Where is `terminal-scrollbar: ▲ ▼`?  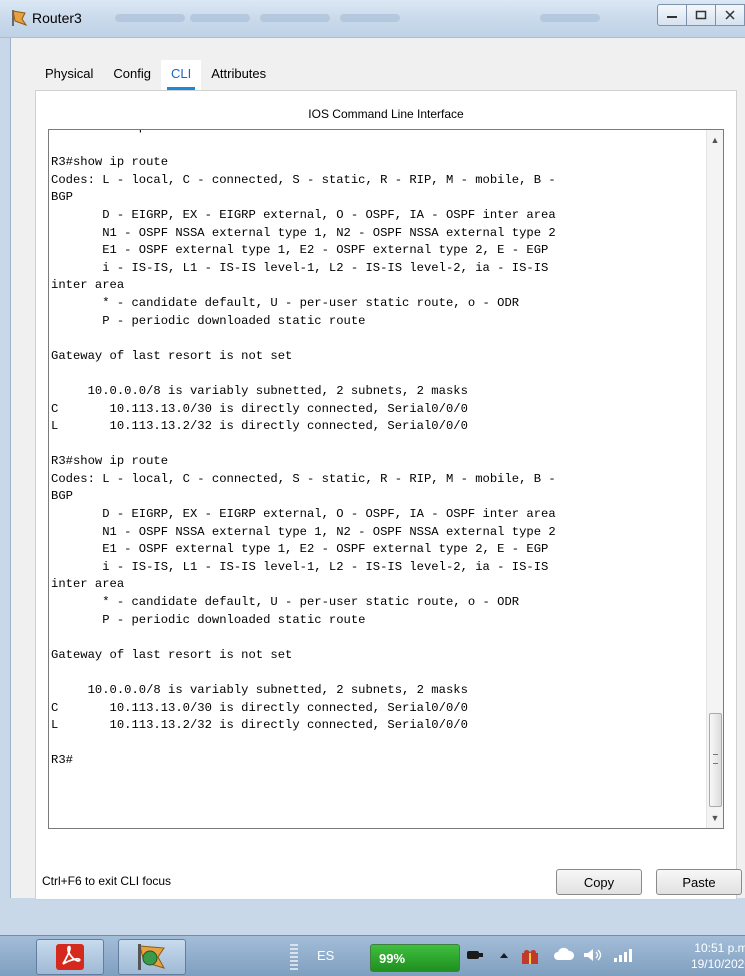
terminal-scrollbar: ▲ ▼ is located at coordinates (714, 479).